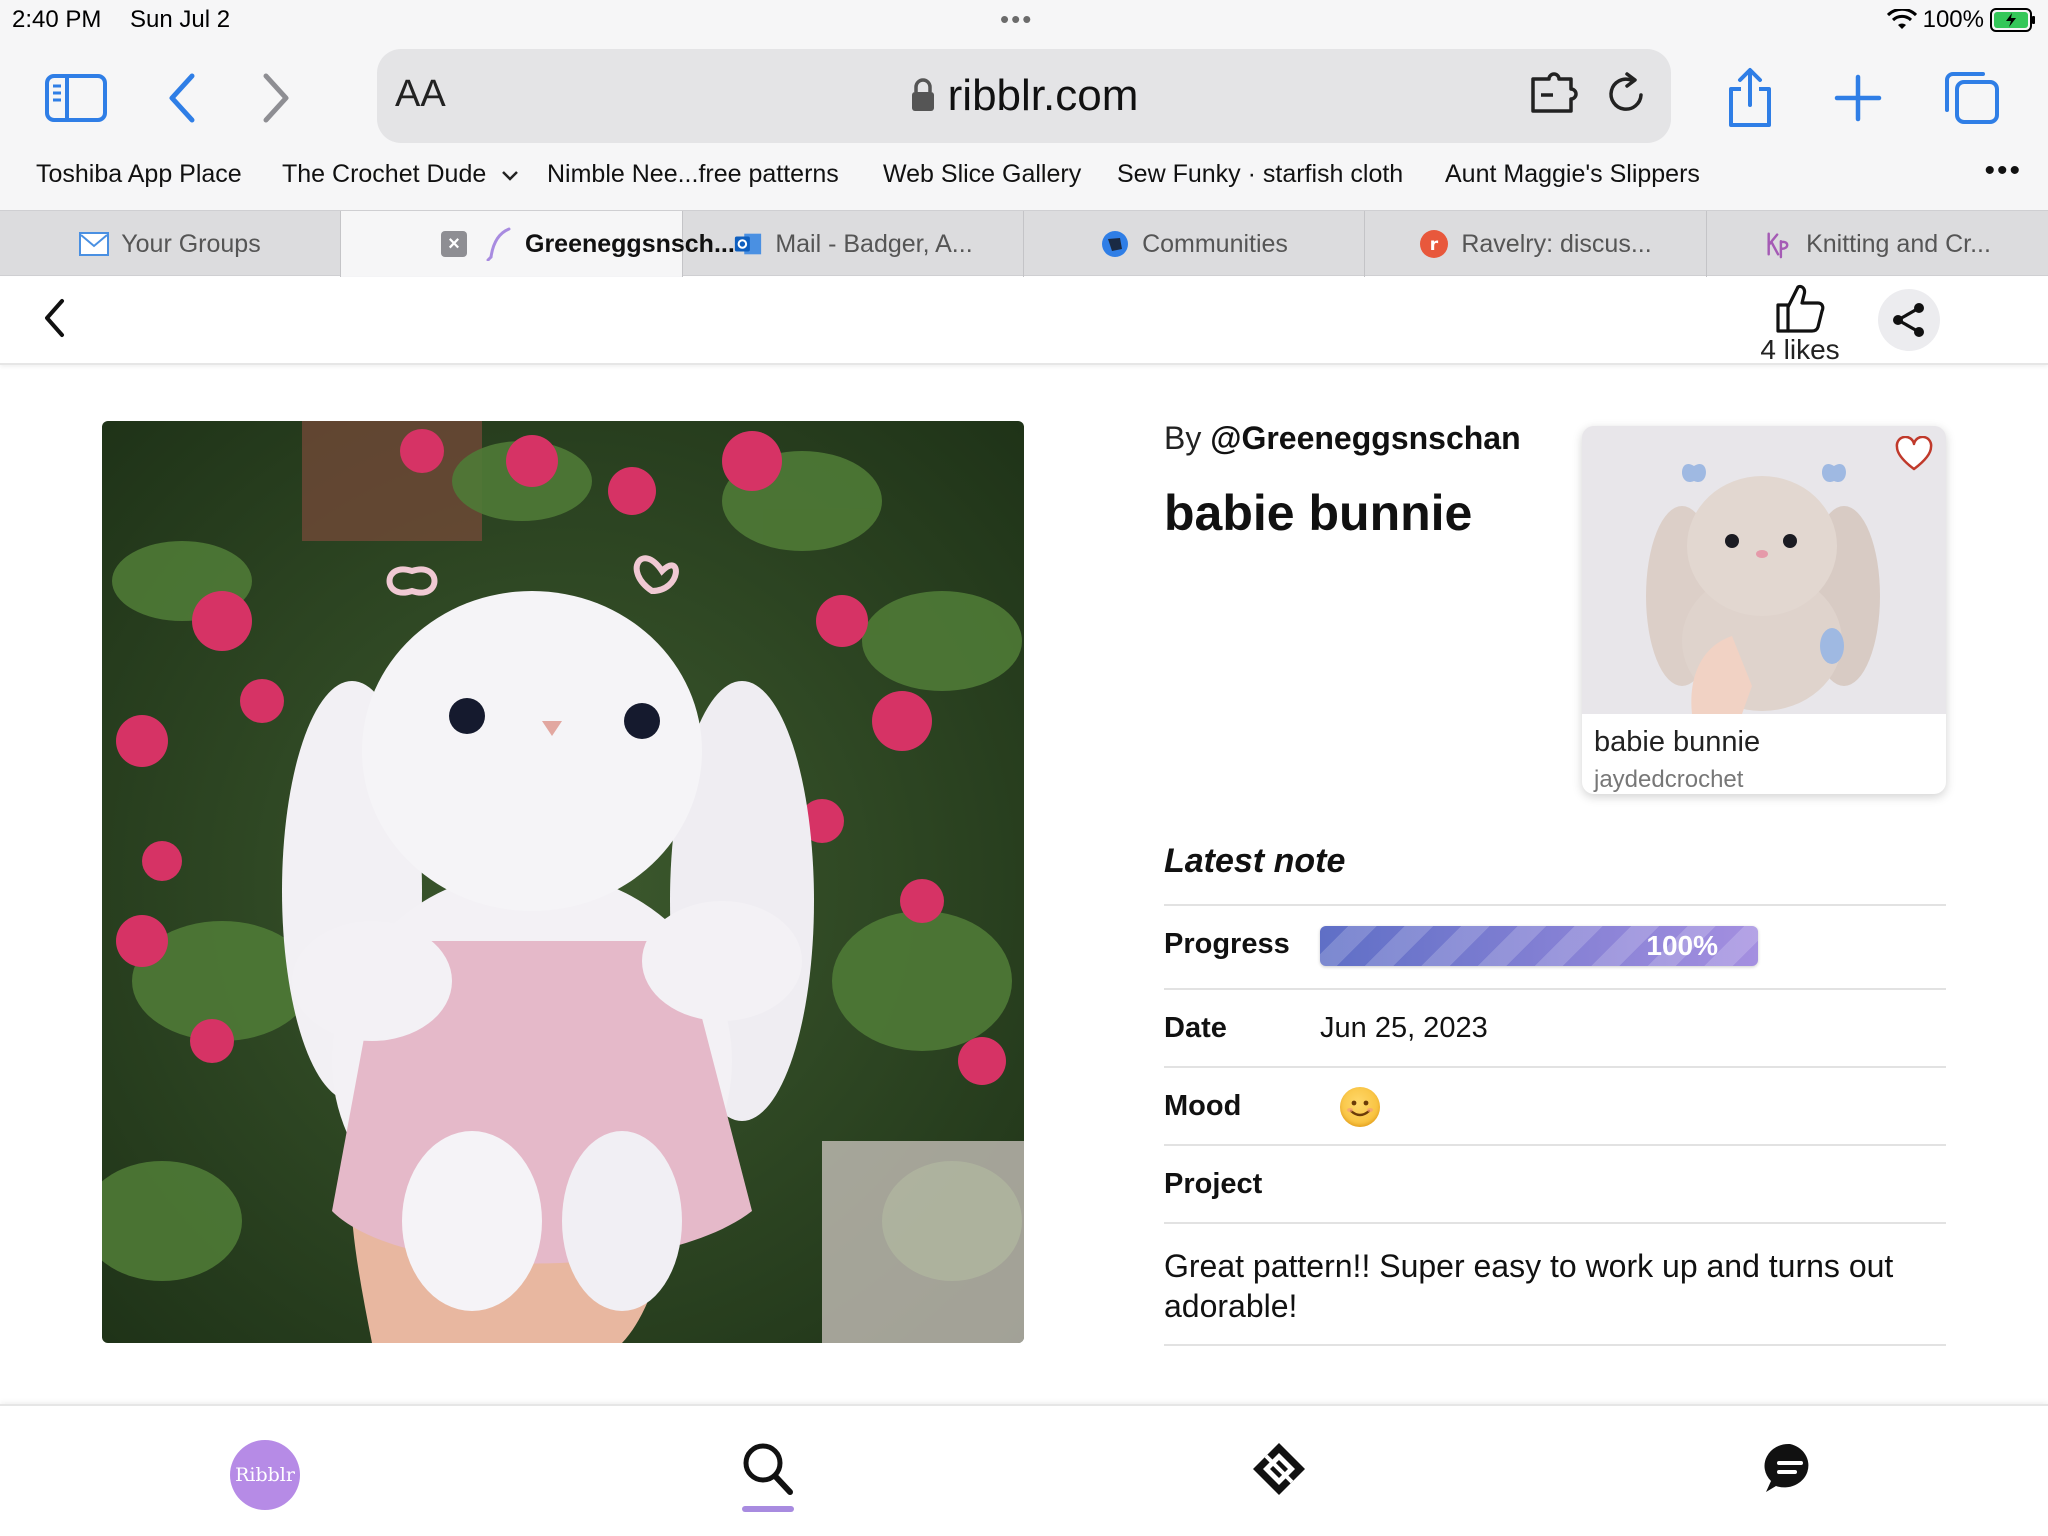 This screenshot has width=2048, height=1536. I want to click on status-time: 2:40 PM, so click(57, 19).